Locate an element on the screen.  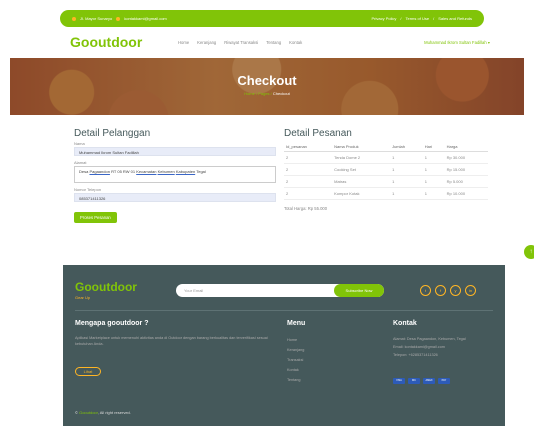
contact-address: Alamat: Desa Pagaandon, Kebumen, Tegal is located at coordinates (429, 339).